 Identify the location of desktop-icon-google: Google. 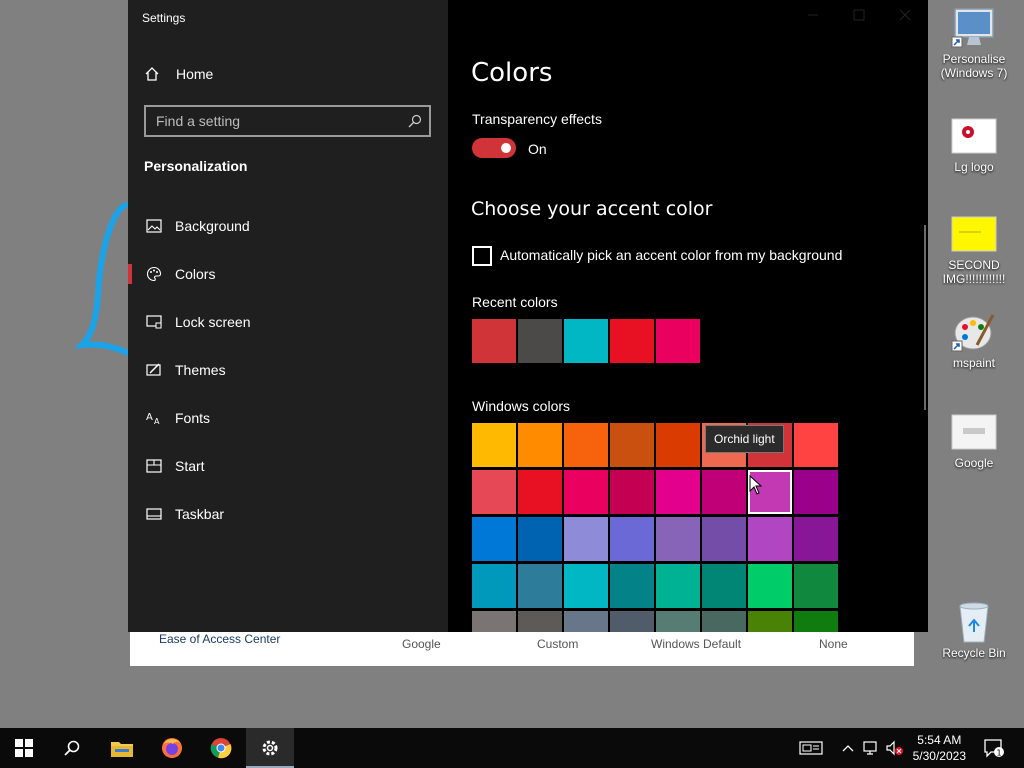
(974, 441).